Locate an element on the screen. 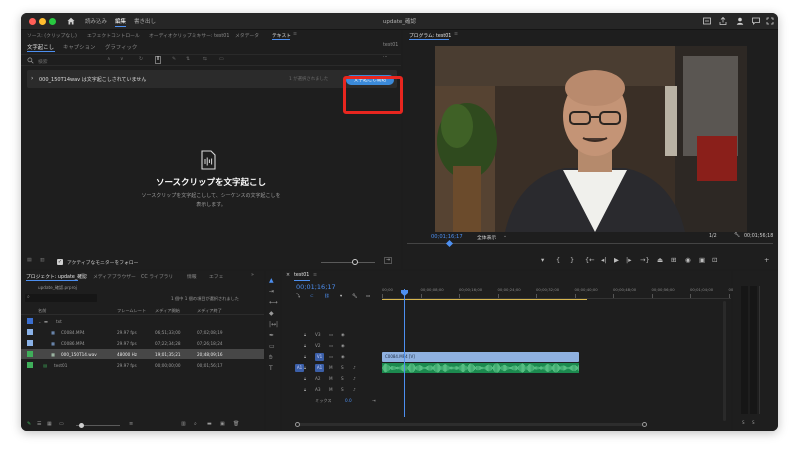 This screenshot has height=459, width=800. pen-tool-icon: ✒ is located at coordinates (271, 335).